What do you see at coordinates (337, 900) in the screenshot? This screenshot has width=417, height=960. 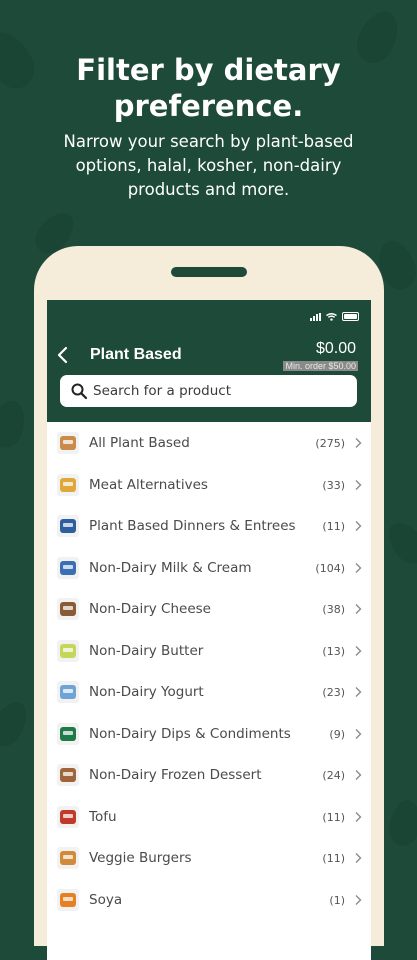 I see `category-count: (1)` at bounding box center [337, 900].